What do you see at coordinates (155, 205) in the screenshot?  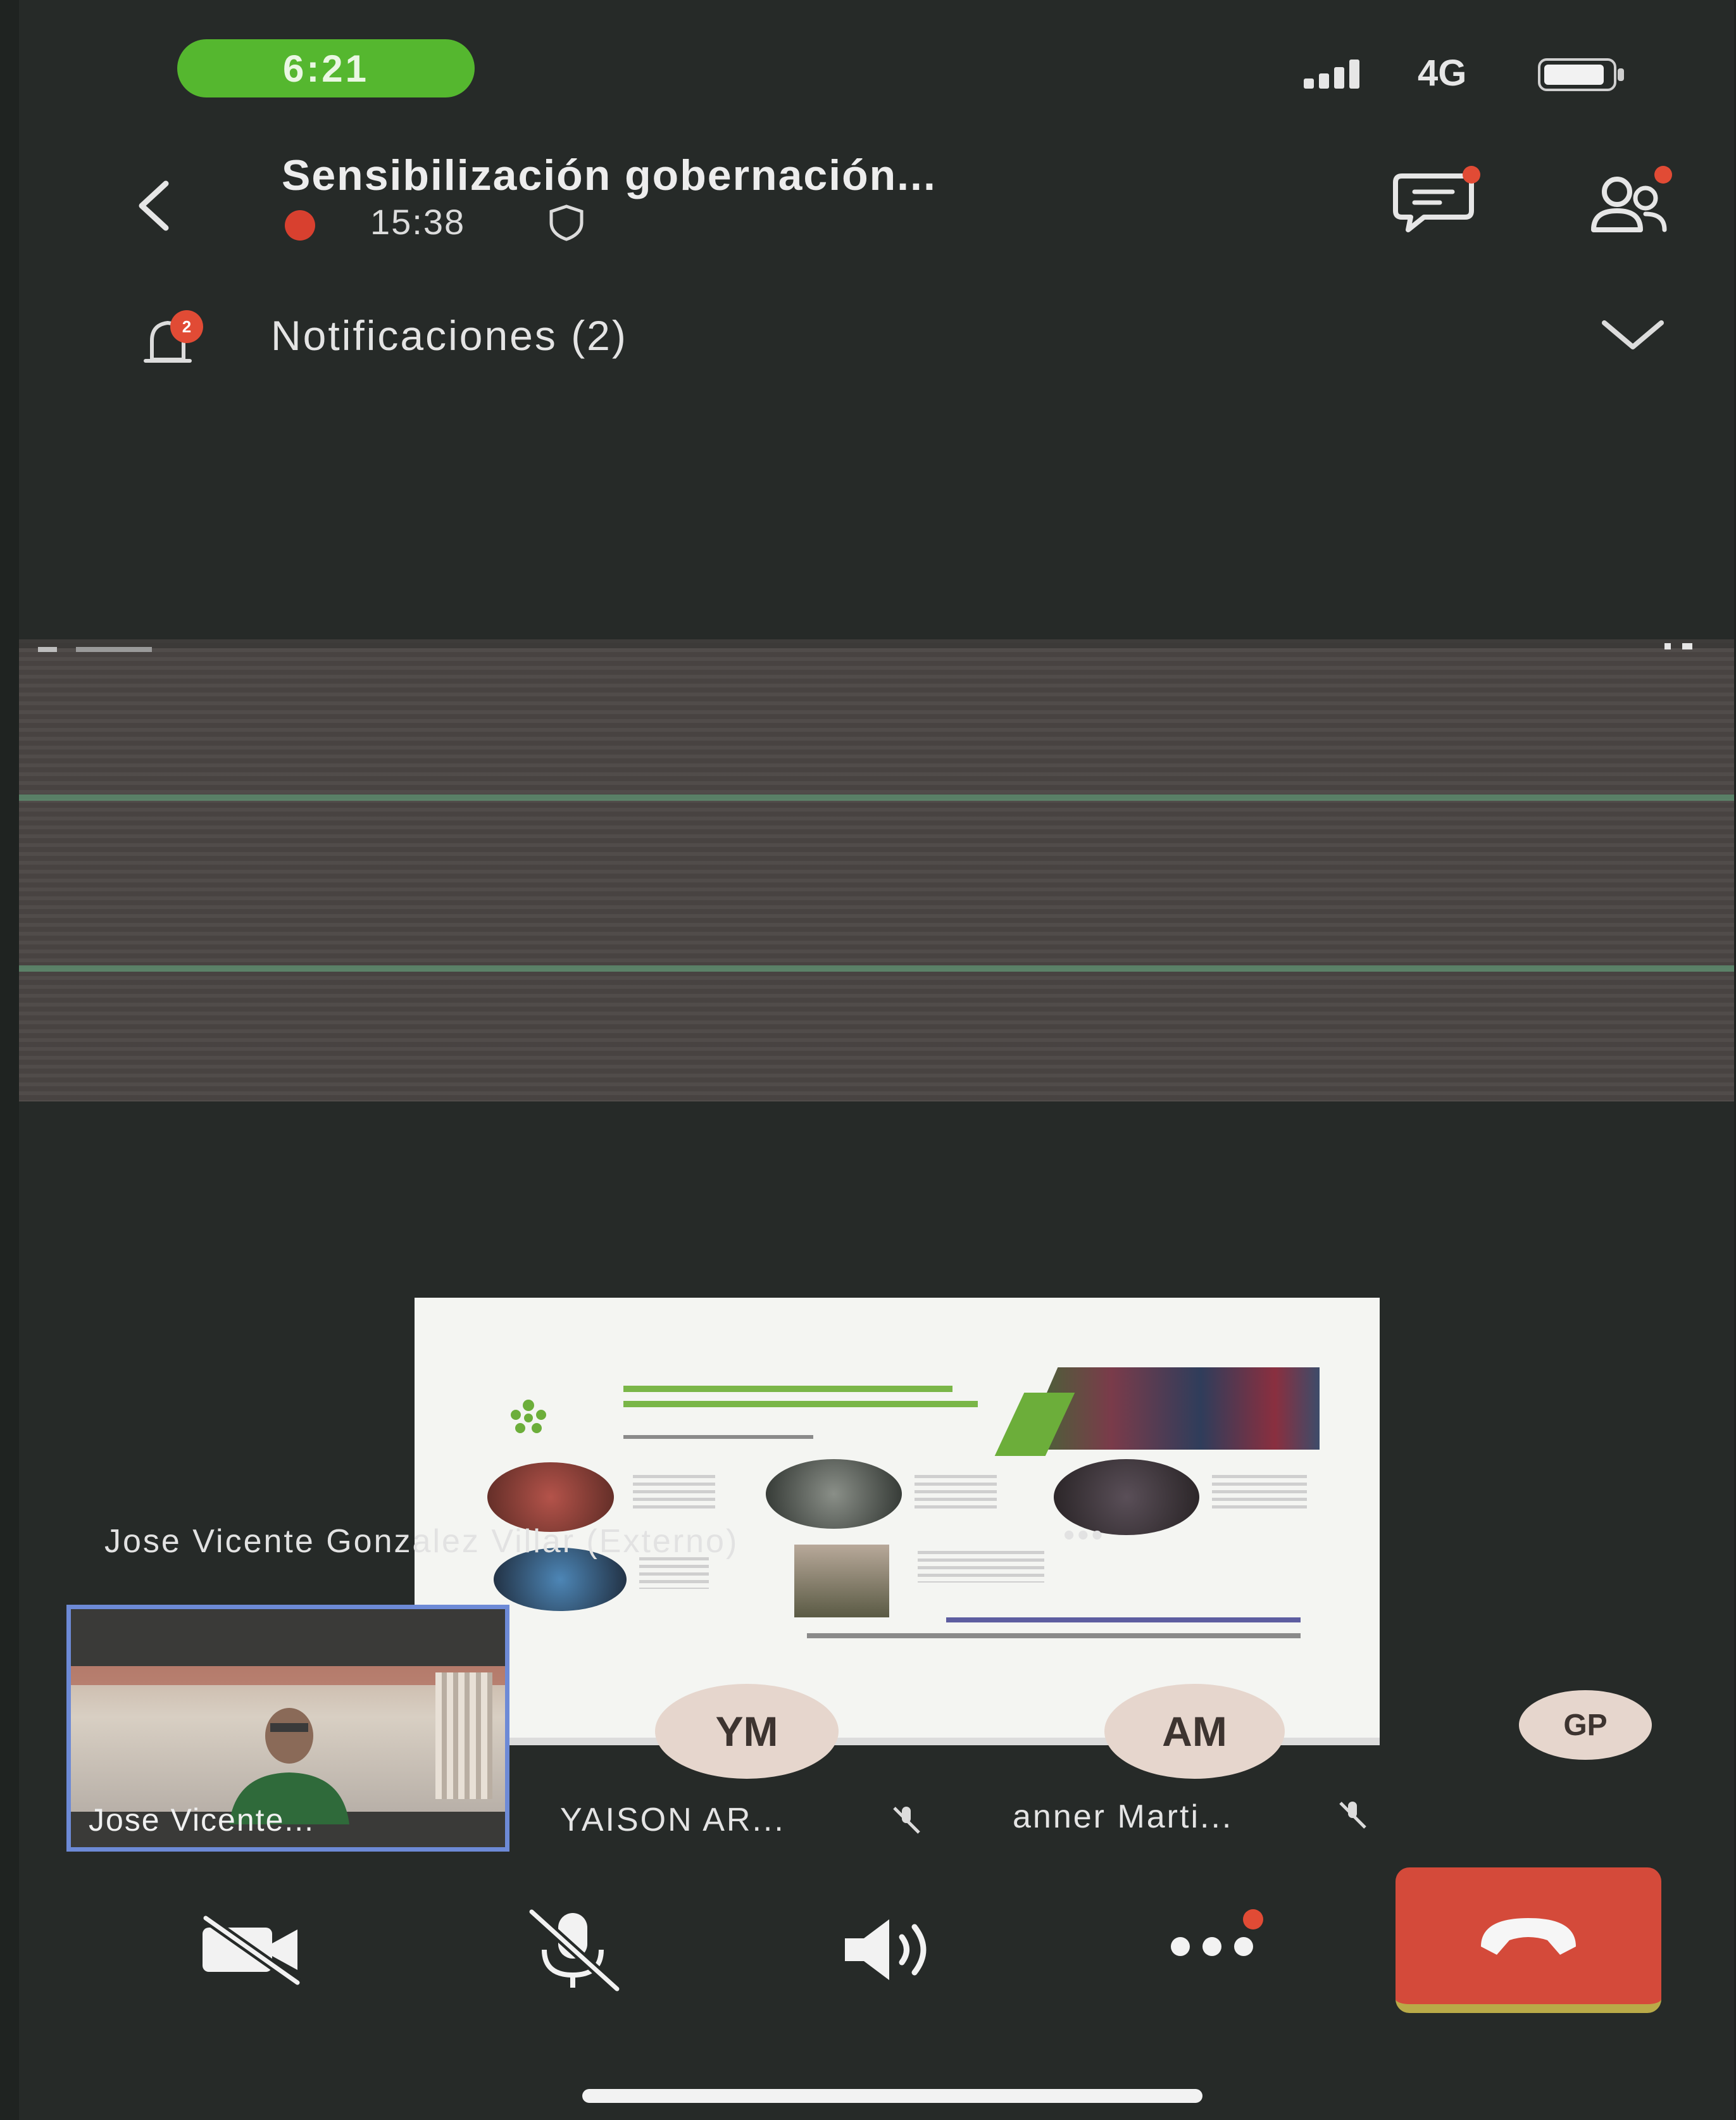 I see `chevron-left-icon` at bounding box center [155, 205].